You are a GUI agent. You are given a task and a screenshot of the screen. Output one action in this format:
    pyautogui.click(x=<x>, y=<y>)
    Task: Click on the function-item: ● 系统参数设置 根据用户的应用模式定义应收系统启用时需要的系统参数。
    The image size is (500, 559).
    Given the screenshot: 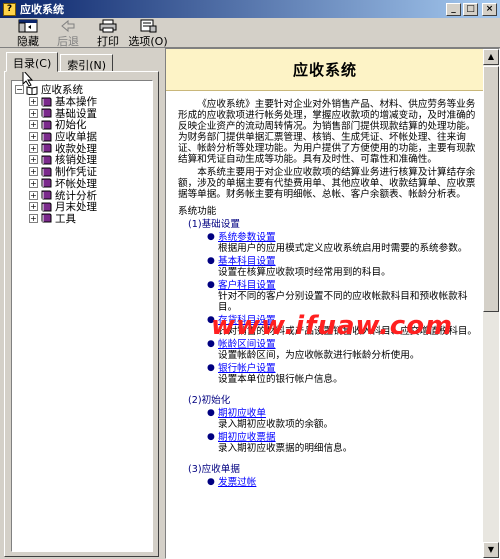 What is the action you would take?
    pyautogui.click(x=333, y=243)
    